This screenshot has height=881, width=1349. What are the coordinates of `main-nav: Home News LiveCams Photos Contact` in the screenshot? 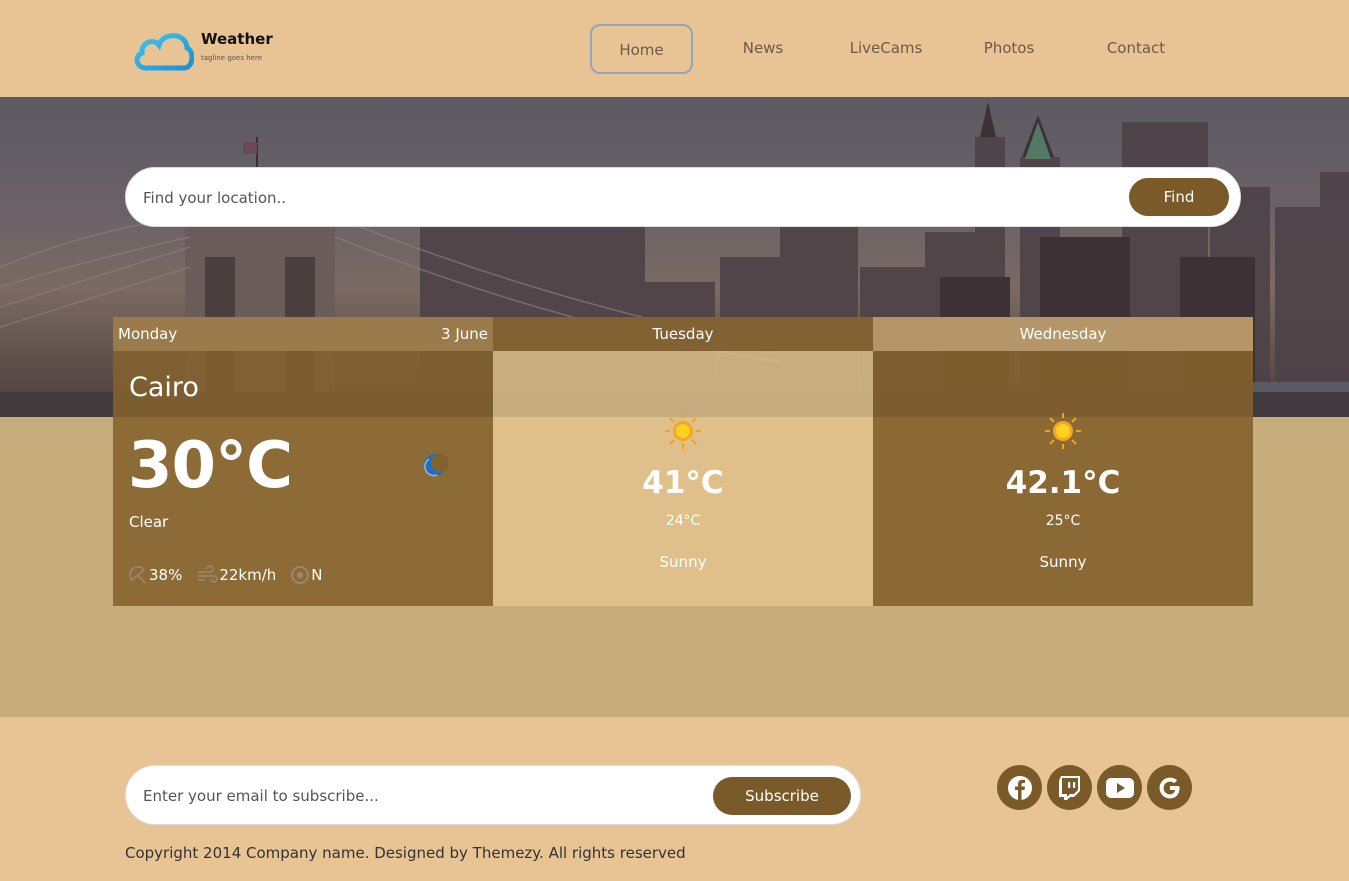 It's located at (885, 49).